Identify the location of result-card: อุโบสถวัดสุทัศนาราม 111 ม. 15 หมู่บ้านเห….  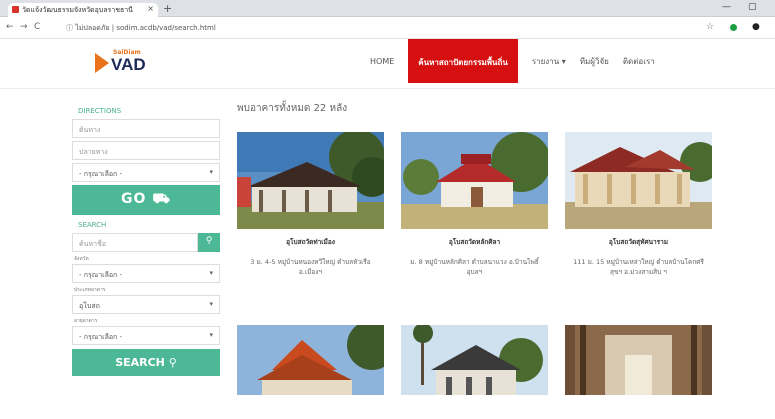
(638, 219).